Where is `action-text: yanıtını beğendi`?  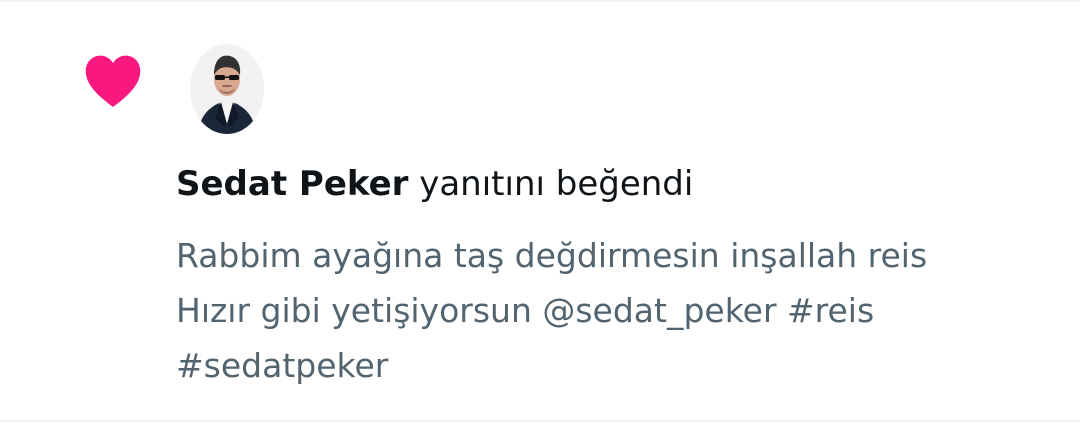
action-text: yanıtını beğendi is located at coordinates (551, 184).